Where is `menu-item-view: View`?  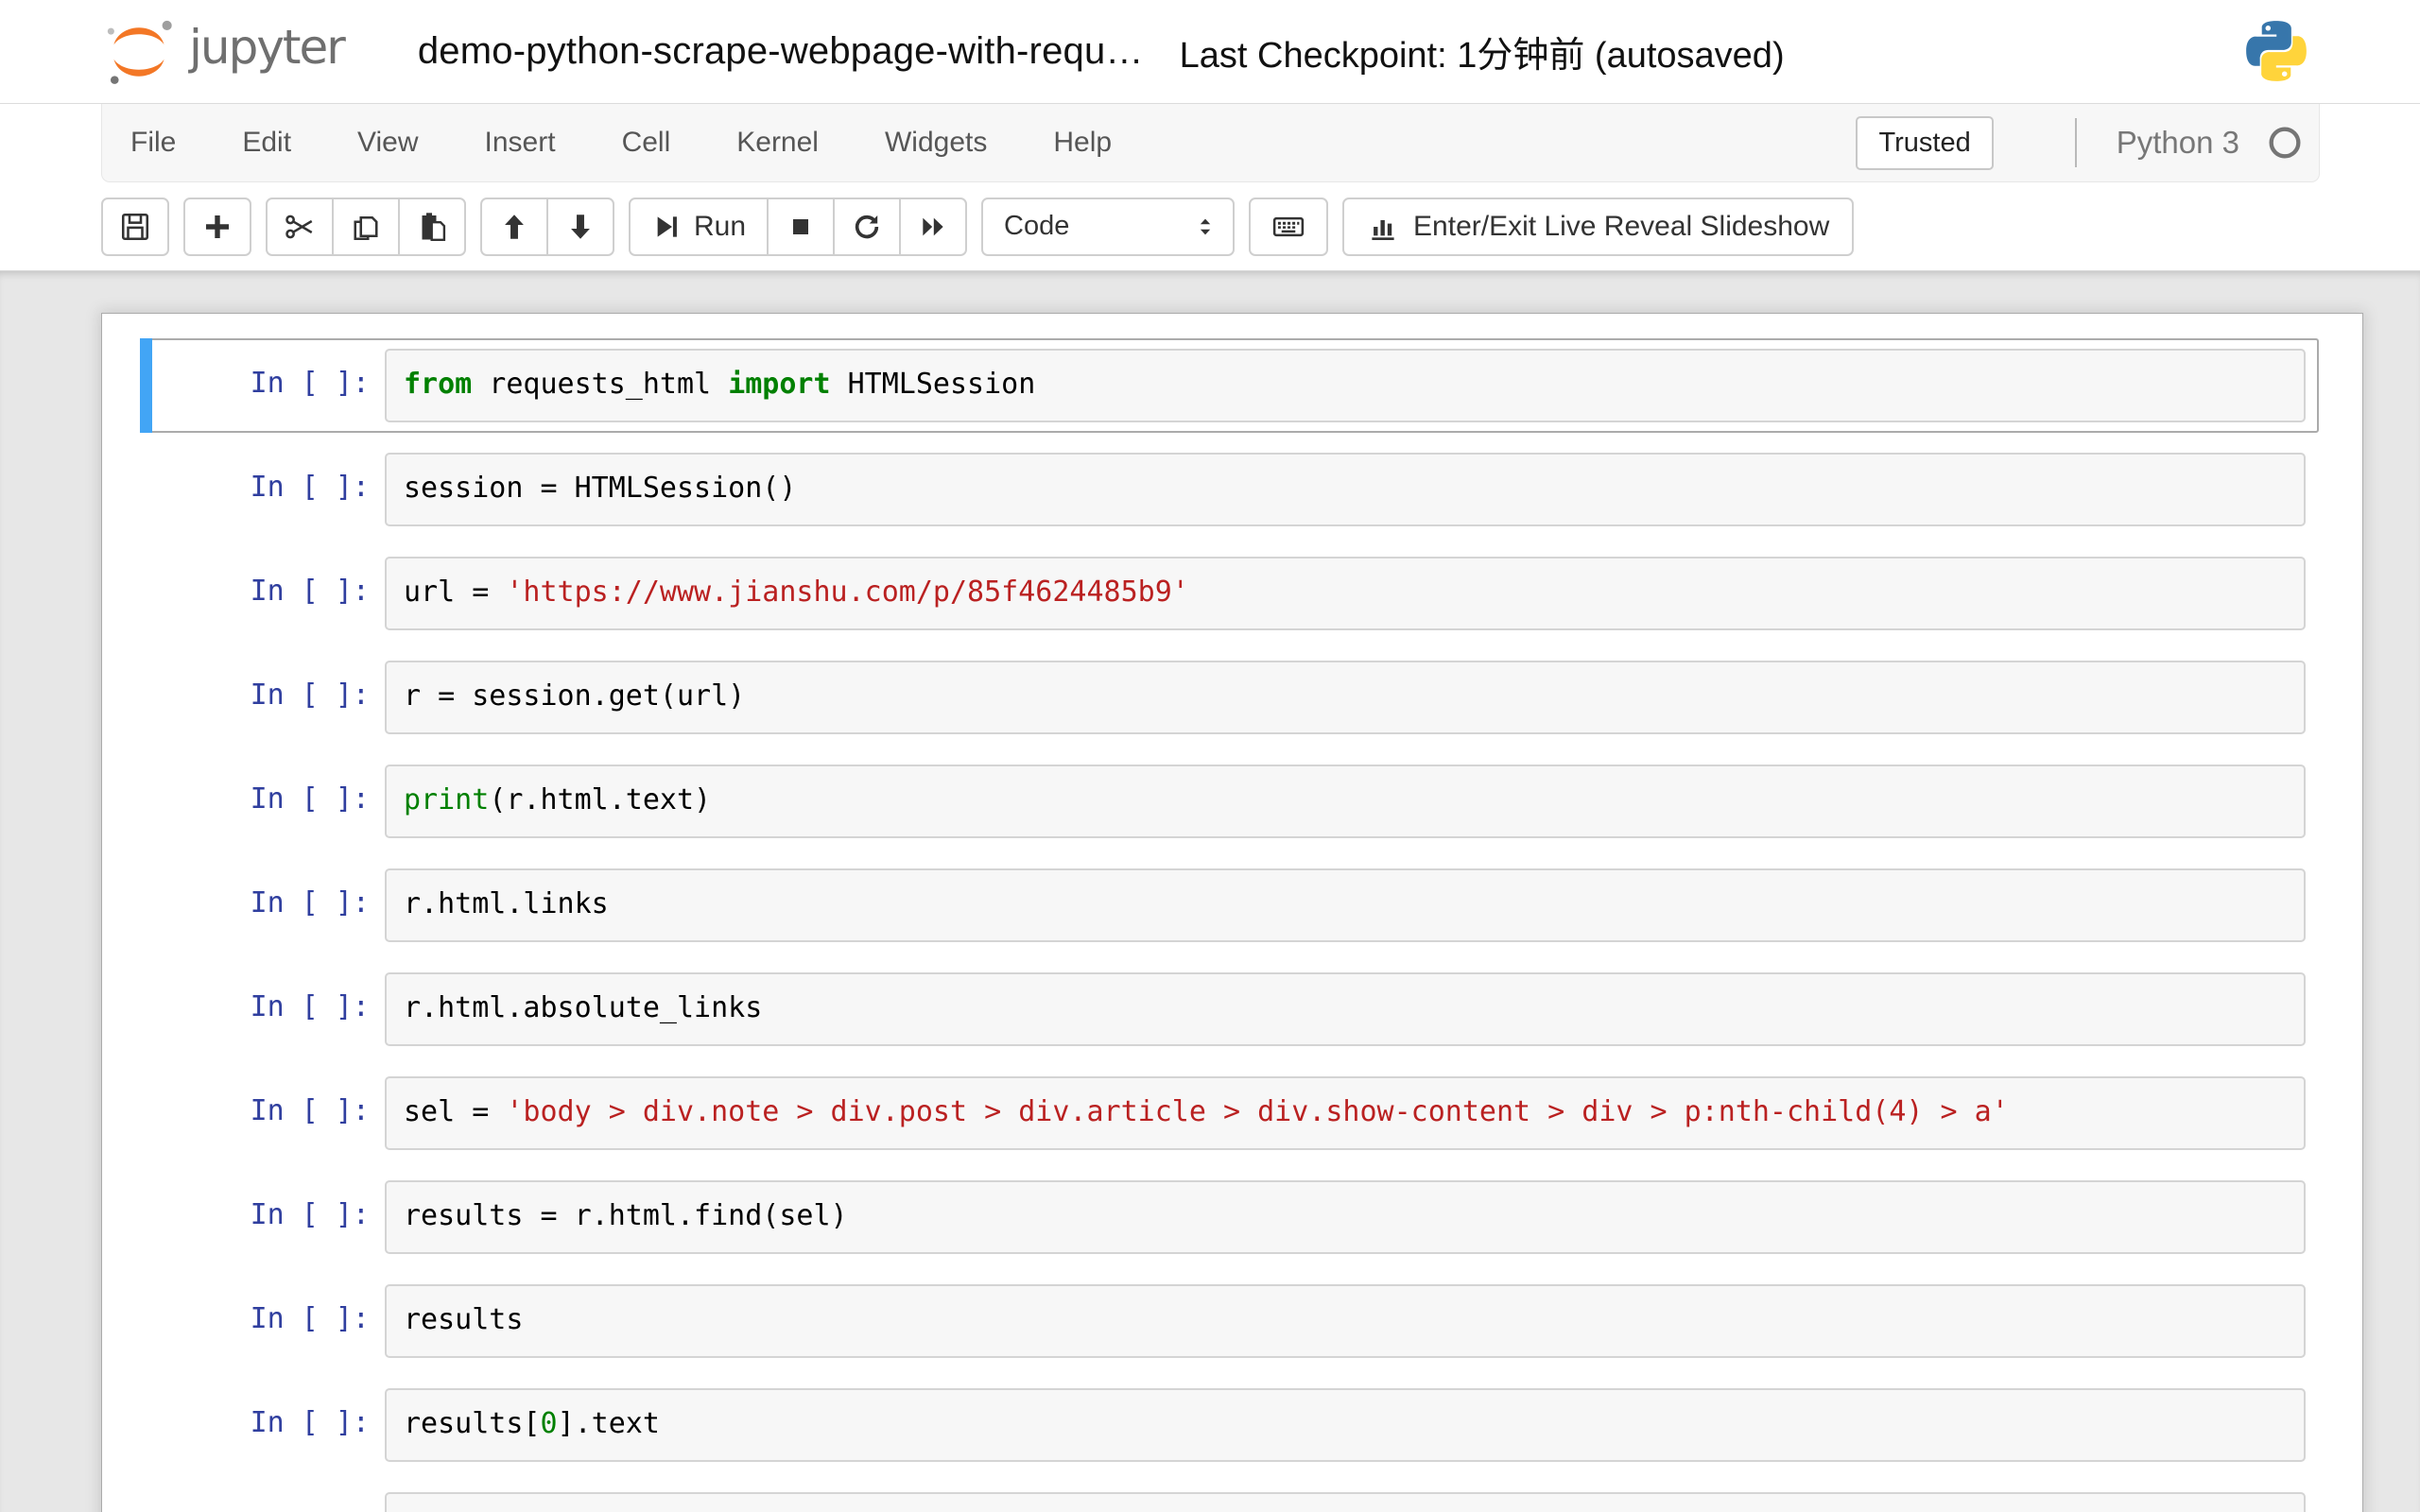
menu-item-view: View is located at coordinates (387, 142).